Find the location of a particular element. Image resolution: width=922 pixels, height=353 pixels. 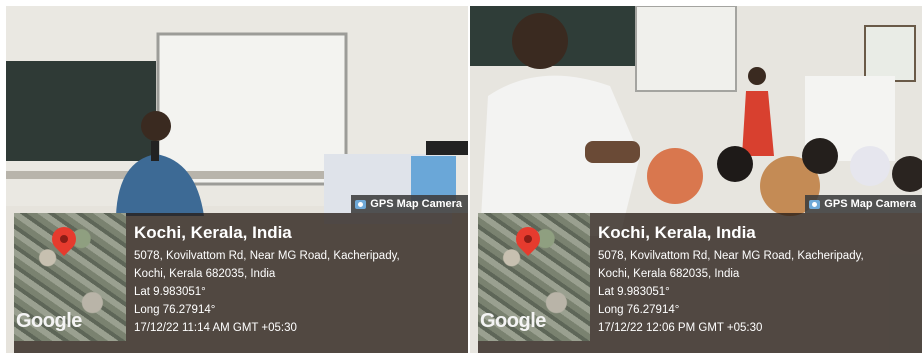

map-thumbnail-right: Google is located at coordinates (534, 277).